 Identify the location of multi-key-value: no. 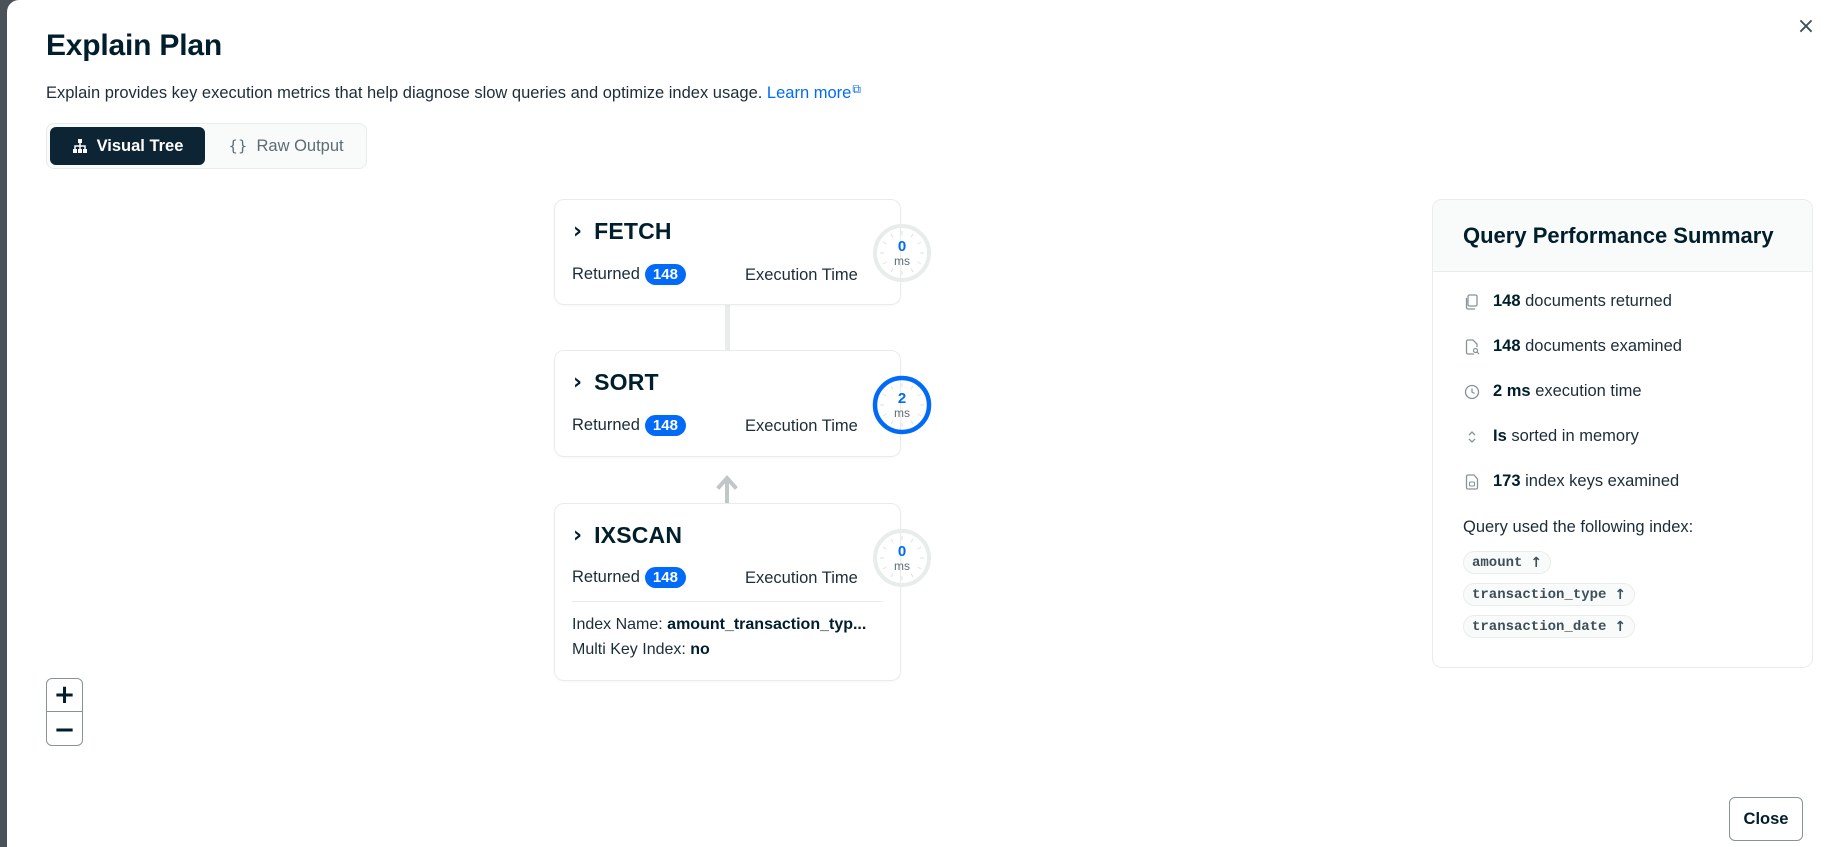
(700, 649).